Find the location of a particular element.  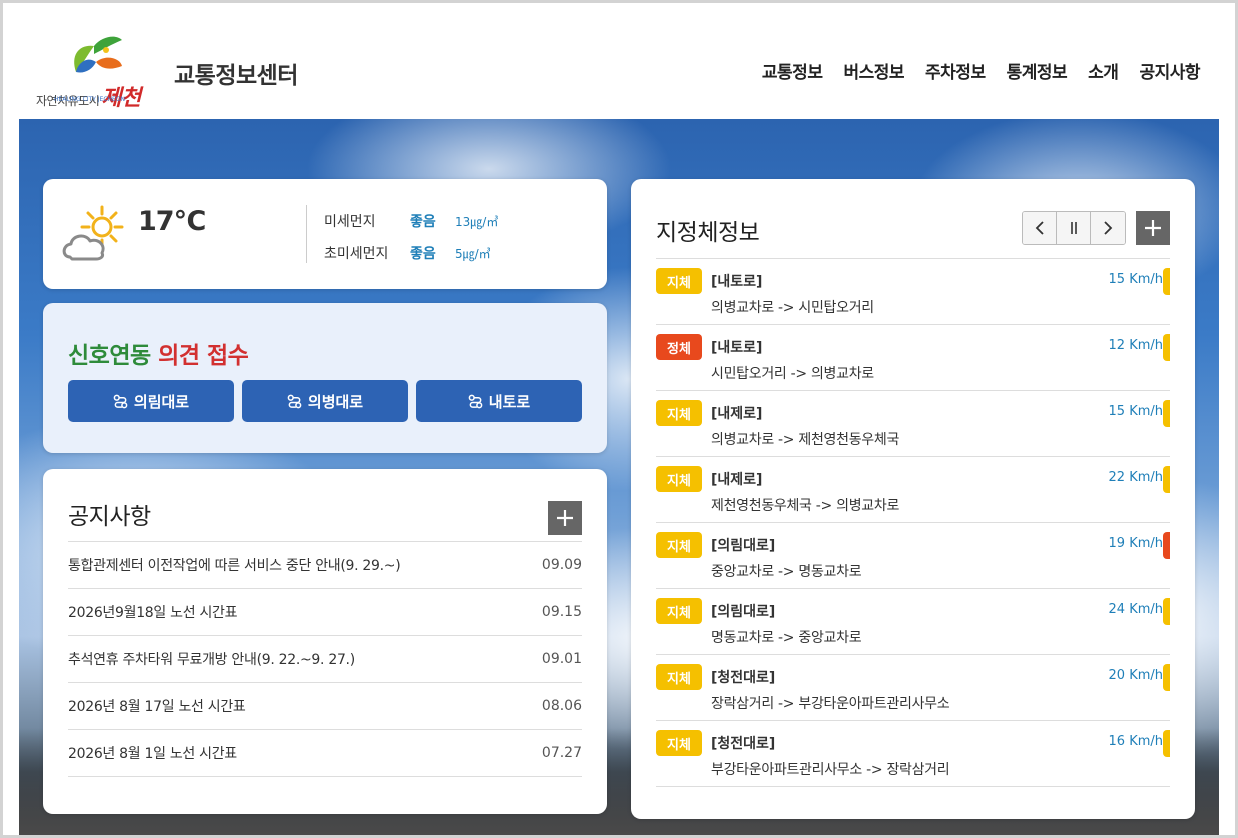

congestion-title: 지정체정보 is located at coordinates (708, 233).